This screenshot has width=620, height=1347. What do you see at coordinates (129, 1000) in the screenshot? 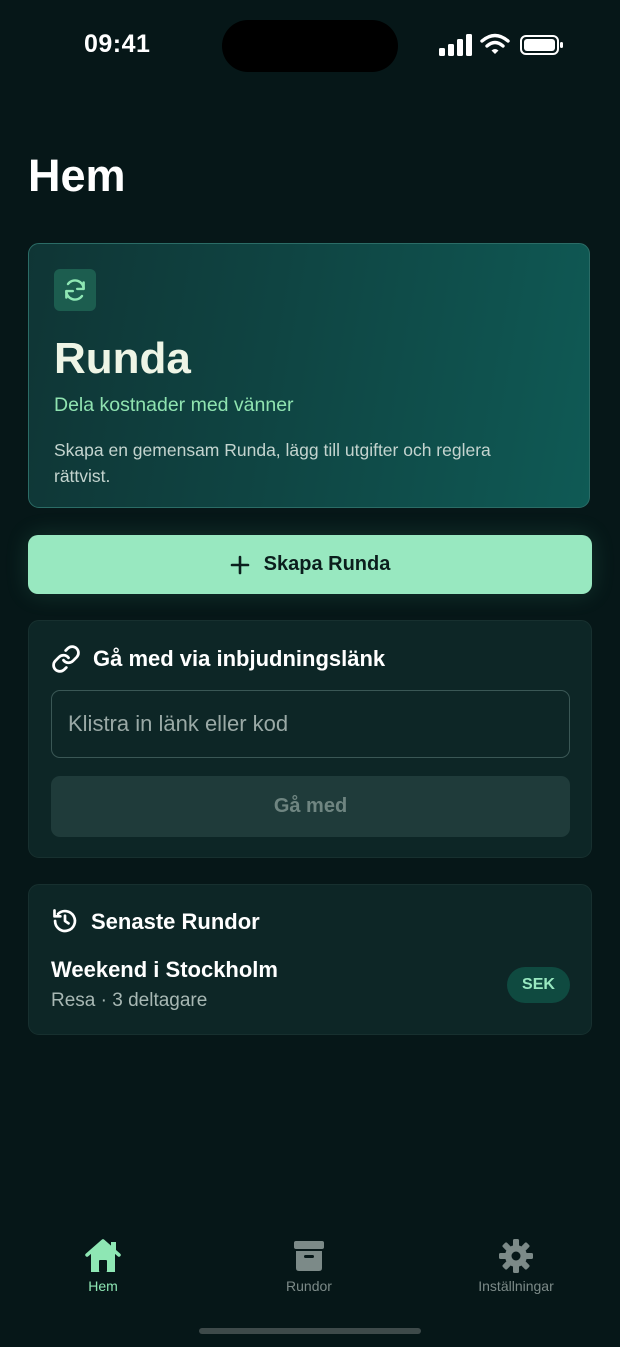
I see `round-meta: Resa · 3 deltagare` at bounding box center [129, 1000].